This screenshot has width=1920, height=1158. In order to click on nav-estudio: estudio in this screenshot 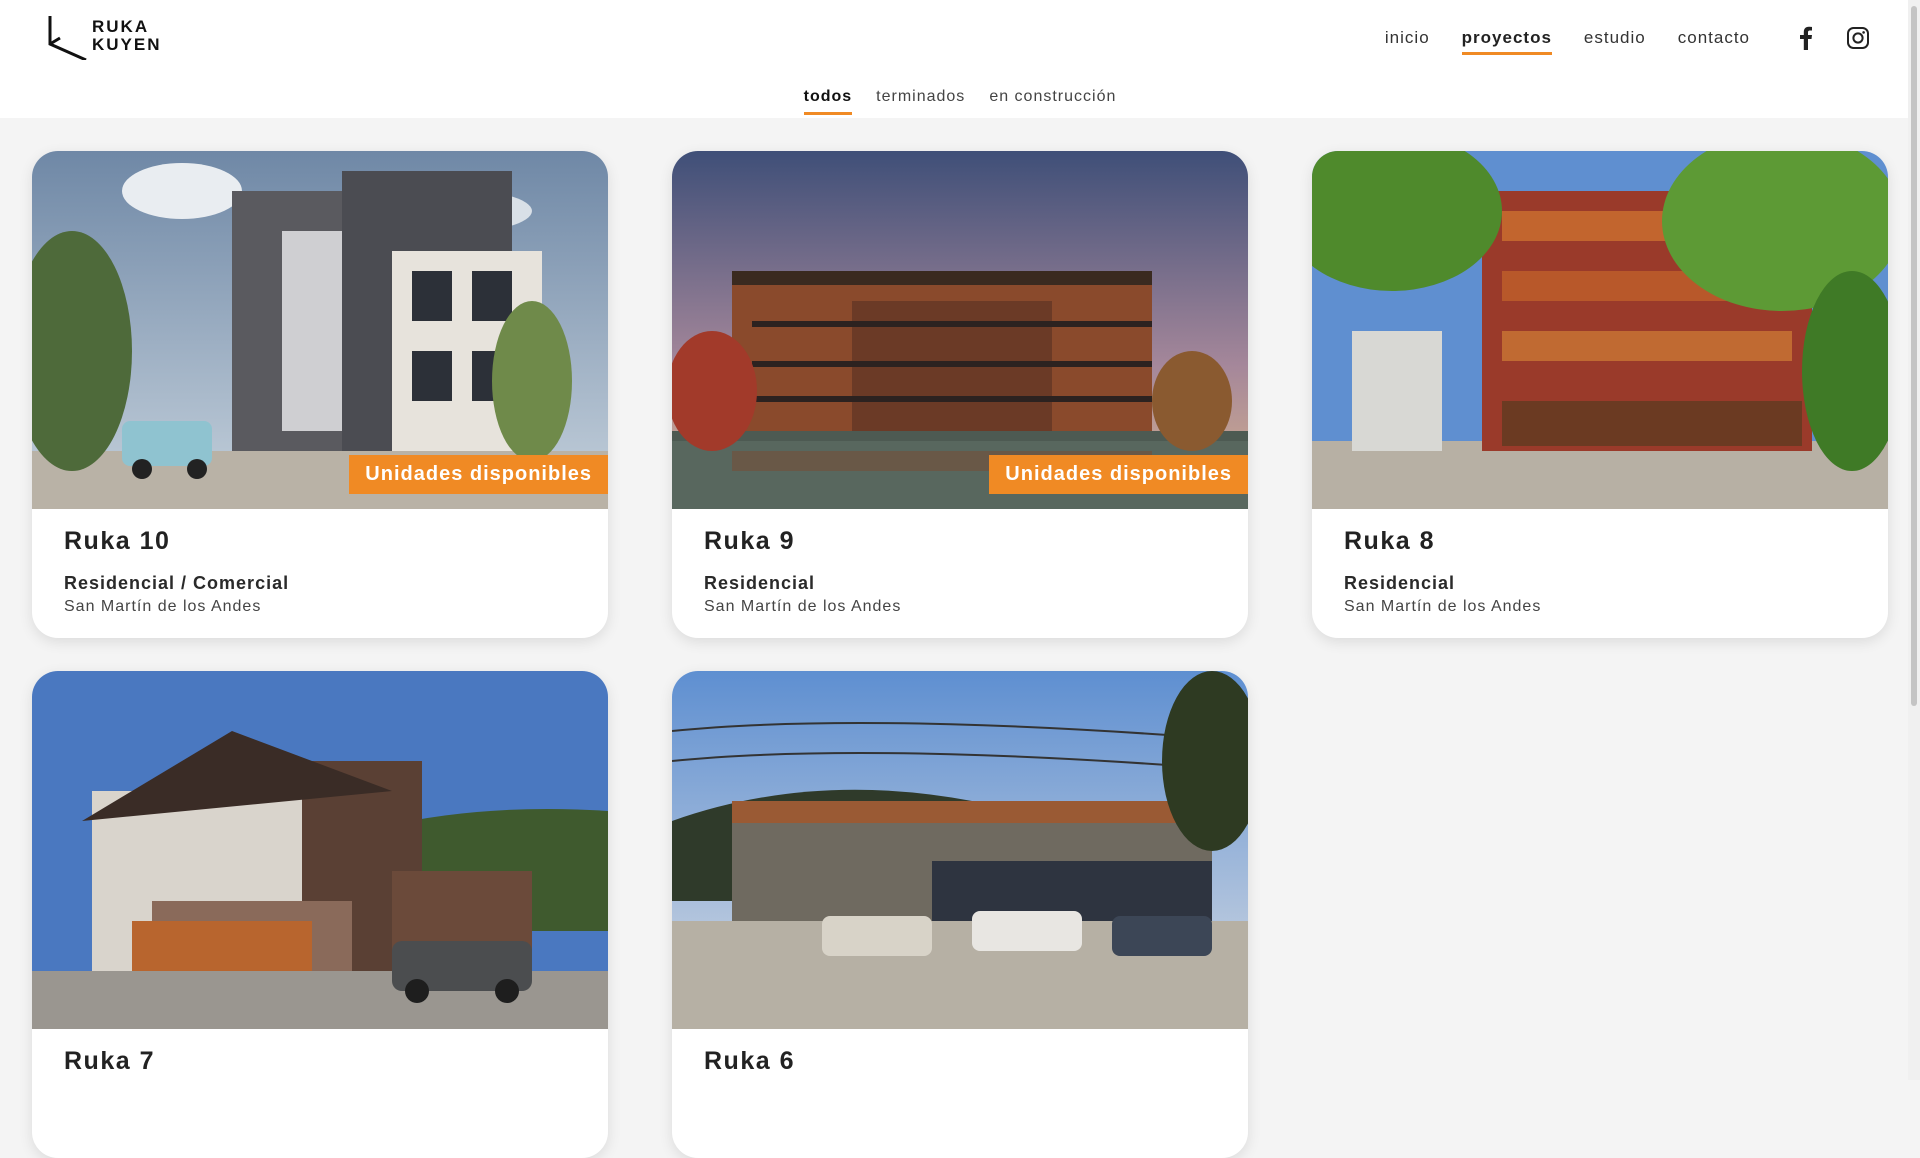, I will do `click(1615, 41)`.